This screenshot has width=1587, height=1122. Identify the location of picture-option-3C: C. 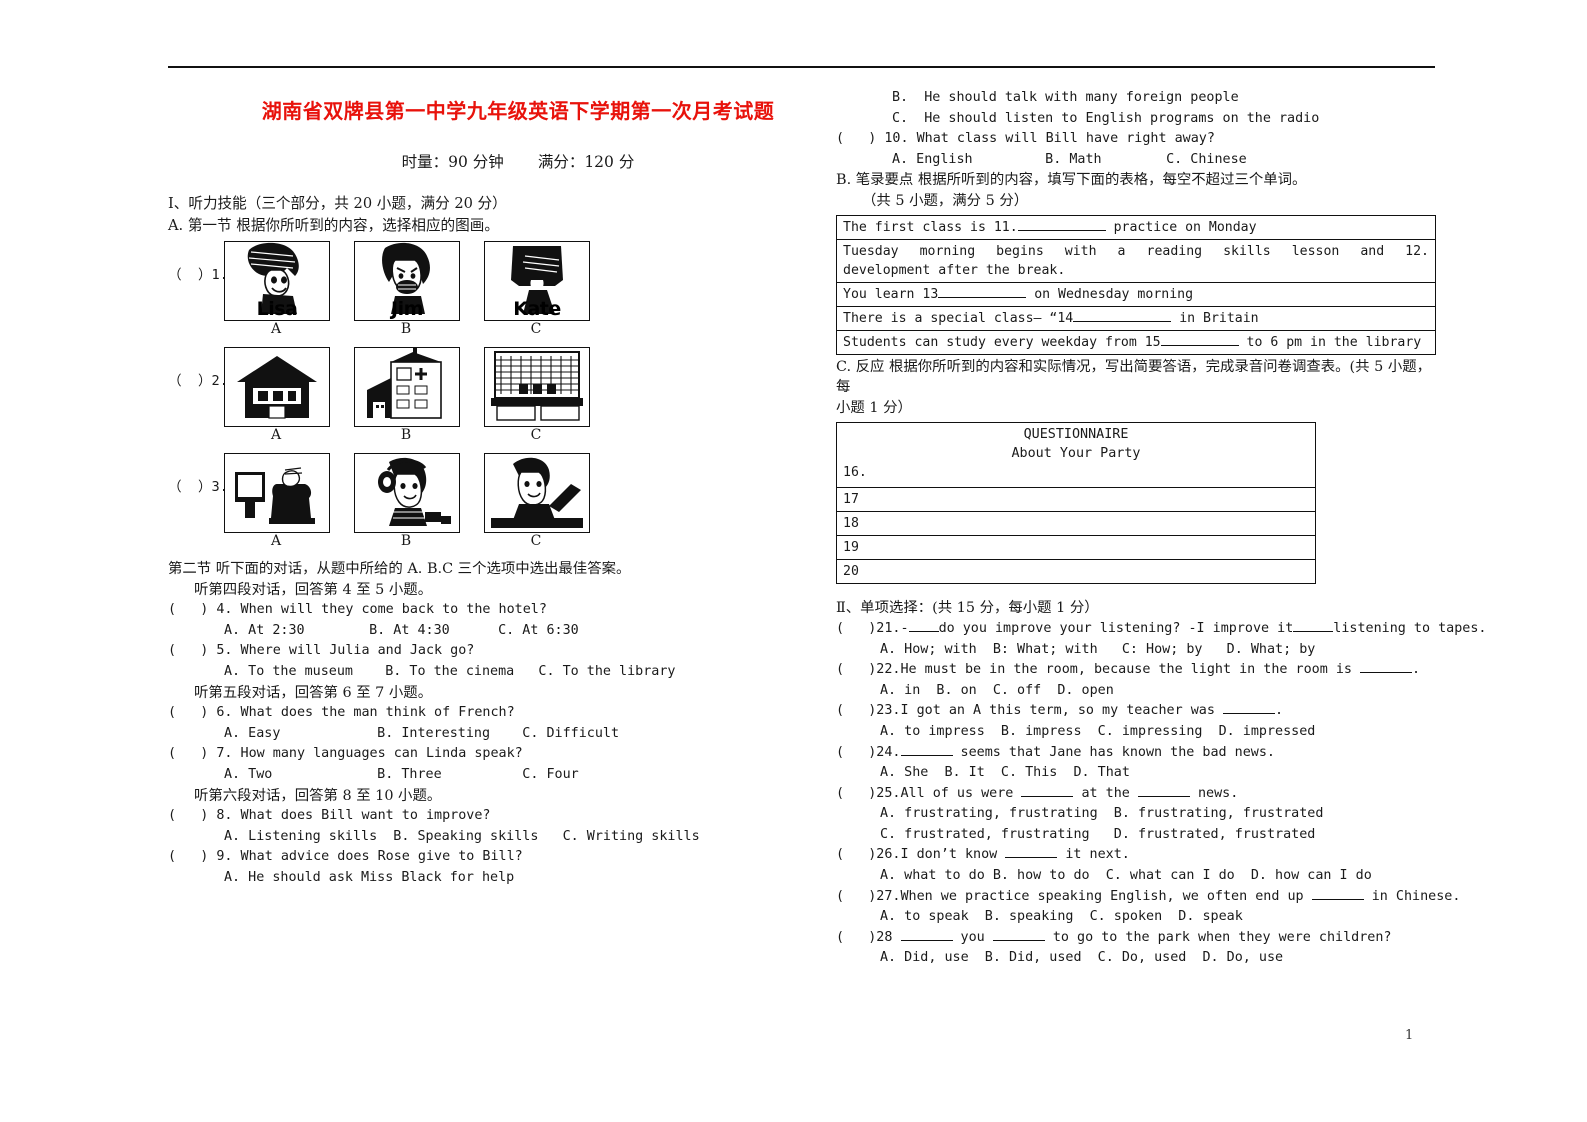
(537, 501).